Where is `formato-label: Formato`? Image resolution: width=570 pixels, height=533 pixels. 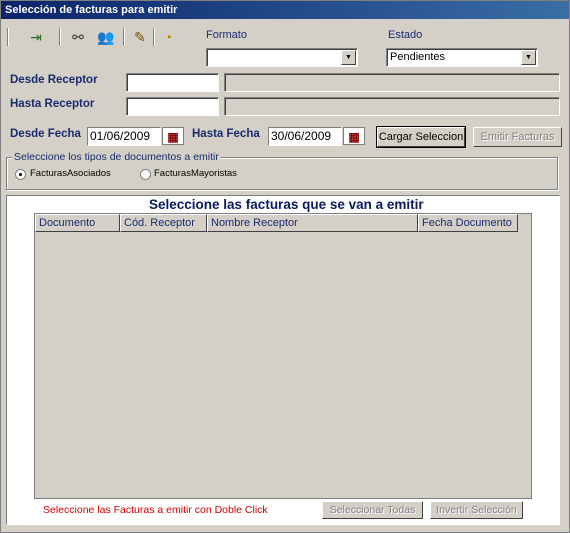 formato-label: Formato is located at coordinates (226, 35).